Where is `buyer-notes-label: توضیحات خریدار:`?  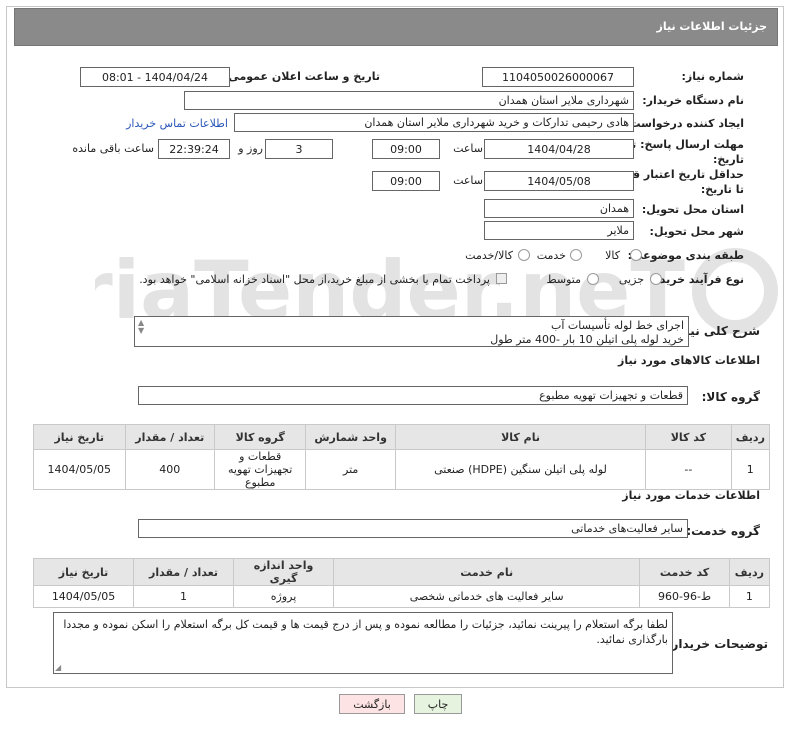
buyer-notes-label: توضیحات خریدار: is located at coordinates (717, 644).